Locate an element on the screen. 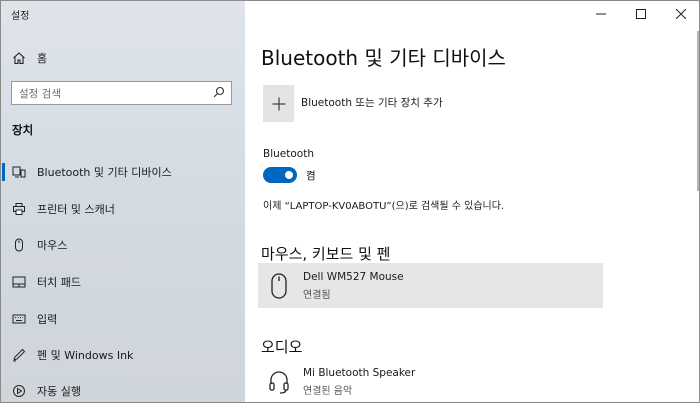 The height and width of the screenshot is (403, 700). device-text: Dell WM527 Mouse 연결됨 is located at coordinates (353, 286).